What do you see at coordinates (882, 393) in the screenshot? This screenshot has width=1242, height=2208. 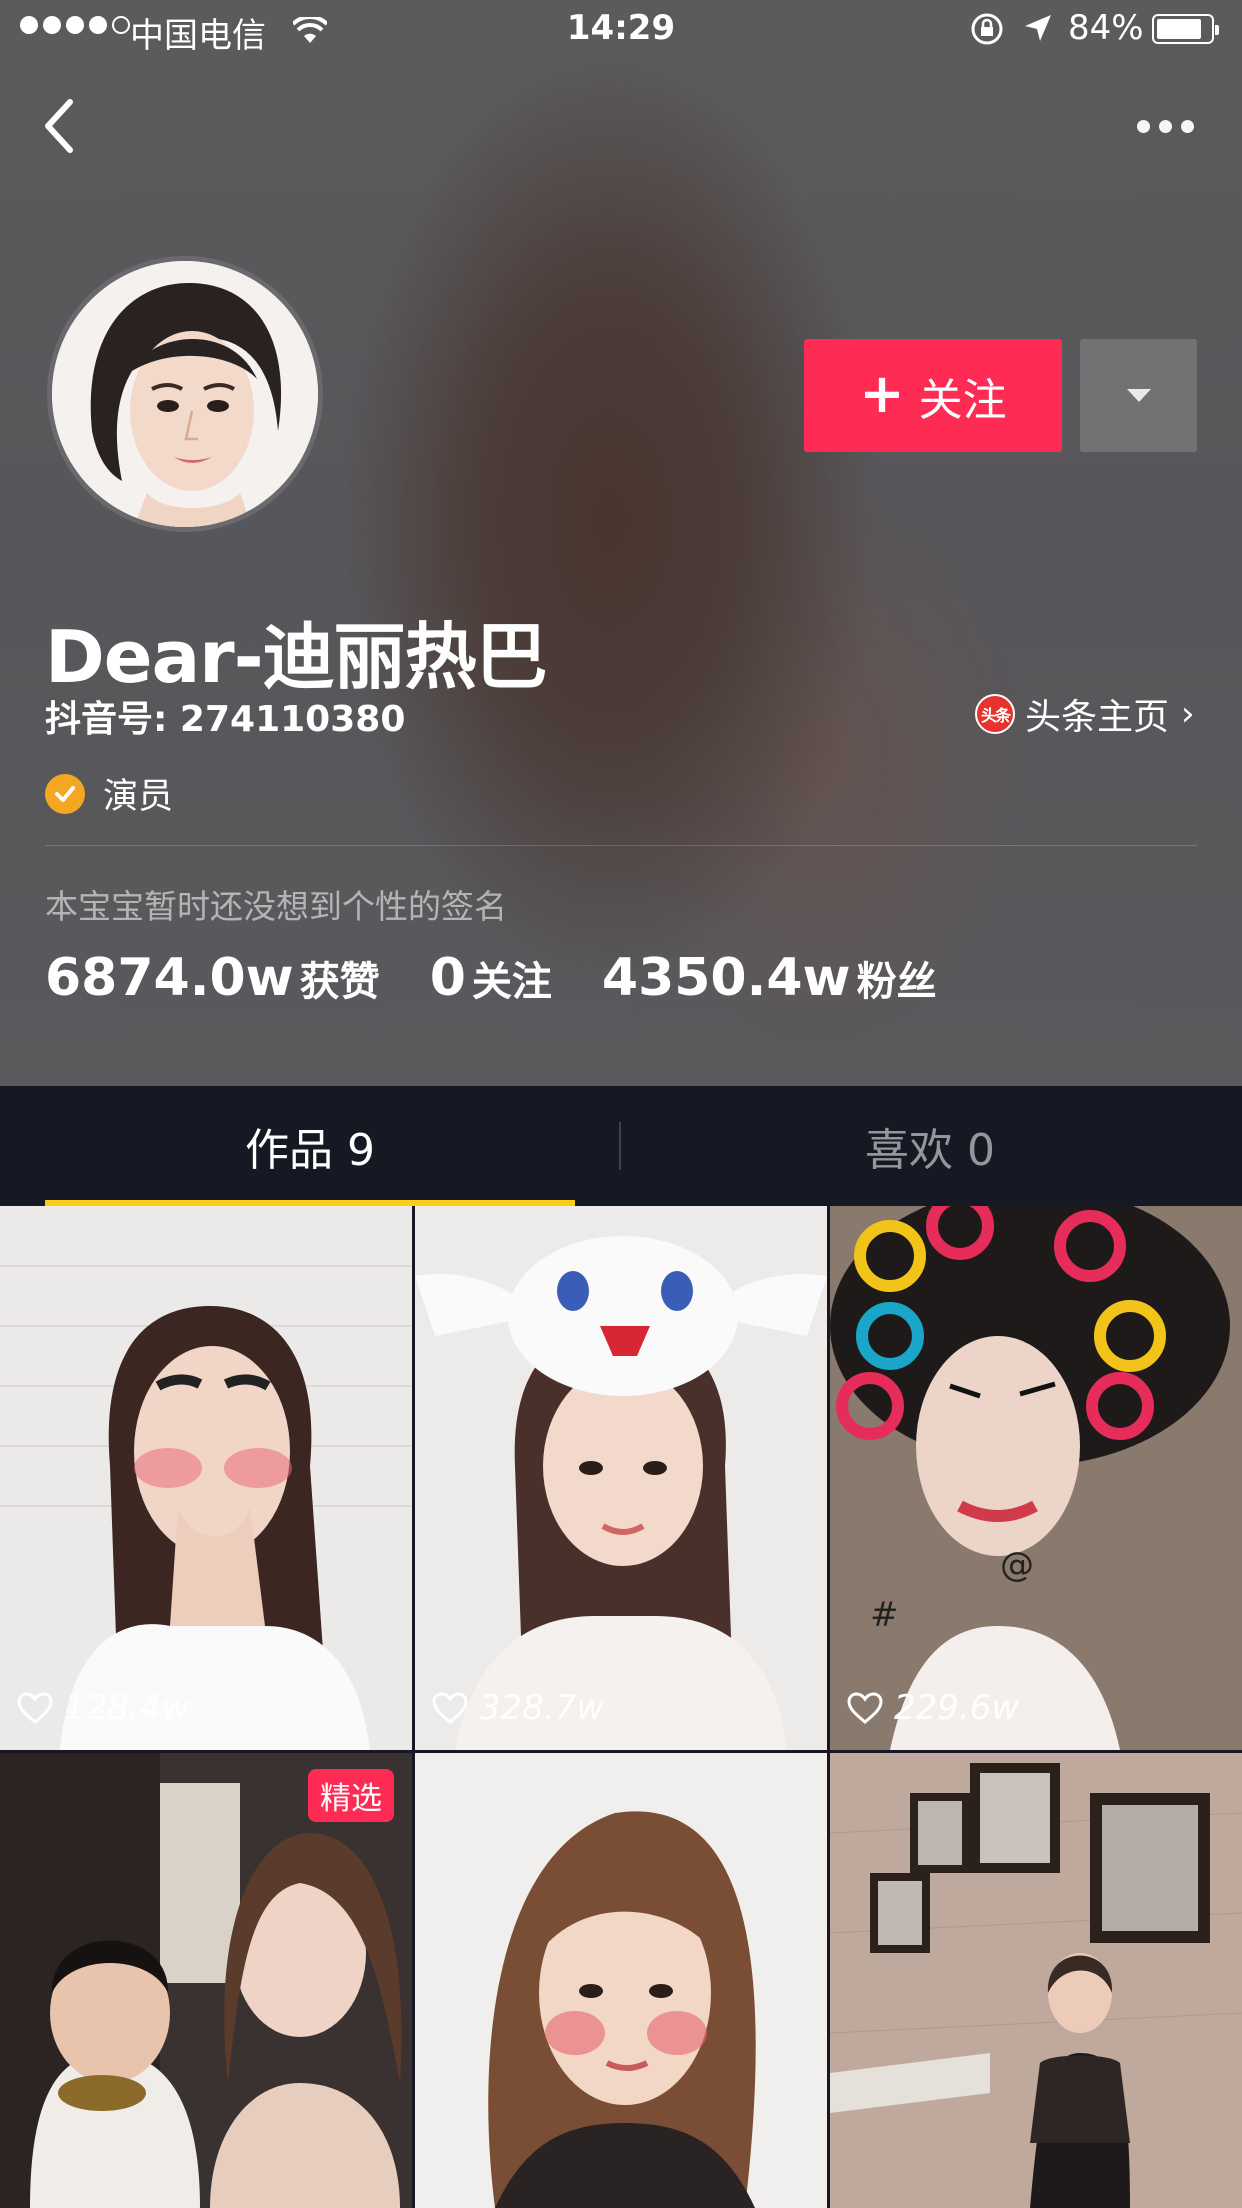 I see `plus-icon: +` at bounding box center [882, 393].